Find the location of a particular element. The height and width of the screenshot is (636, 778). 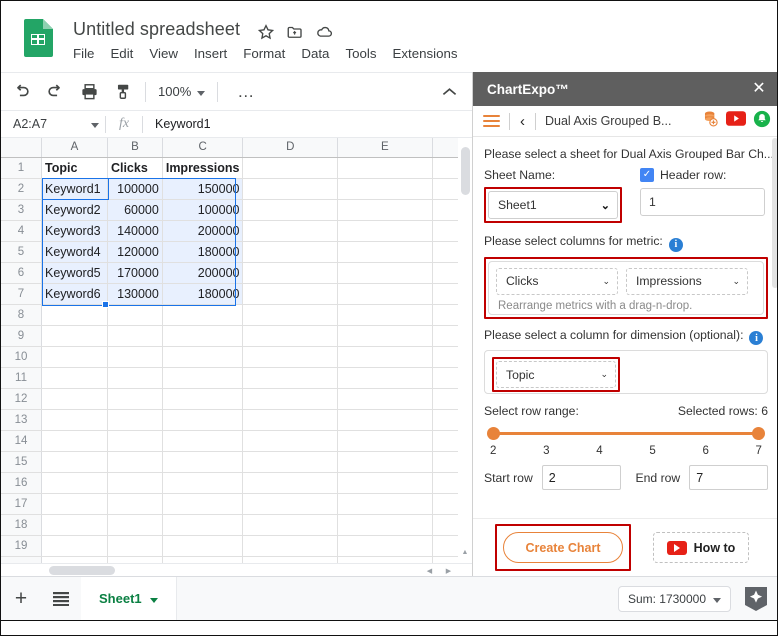

menu-item-tools: Tools is located at coordinates (360, 53).